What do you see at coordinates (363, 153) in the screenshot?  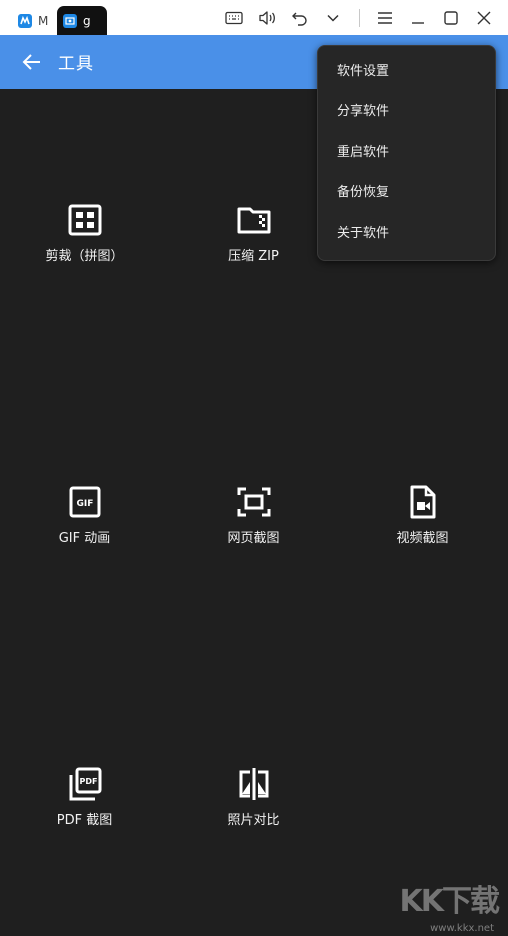 I see `menu-item-restart: 重启软件` at bounding box center [363, 153].